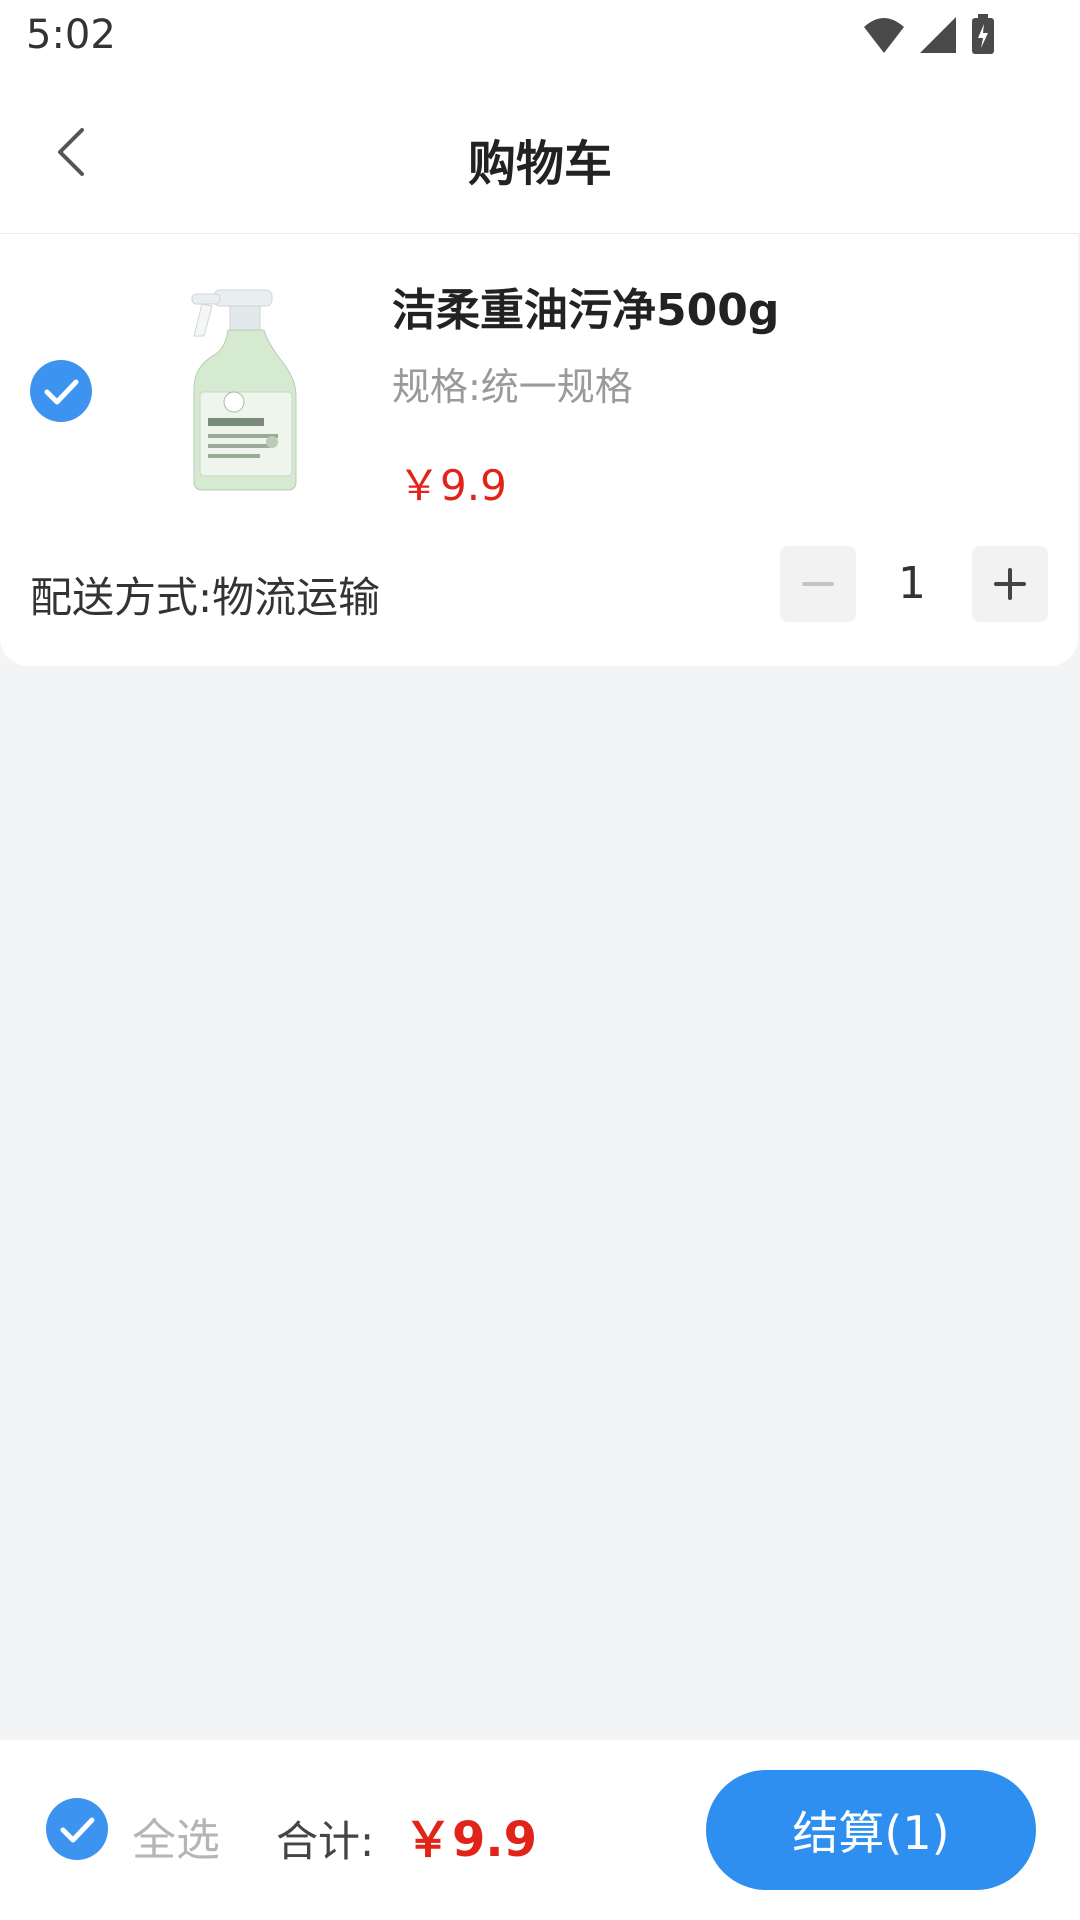 Image resolution: width=1080 pixels, height=1920 pixels. I want to click on item-checkbox, so click(61, 391).